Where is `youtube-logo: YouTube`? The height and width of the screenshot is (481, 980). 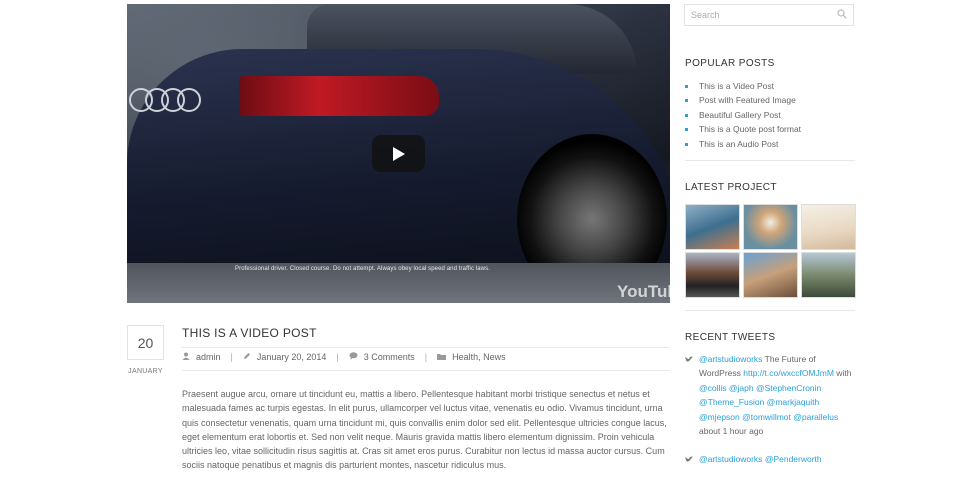
youtube-logo: YouTube is located at coordinates (643, 292).